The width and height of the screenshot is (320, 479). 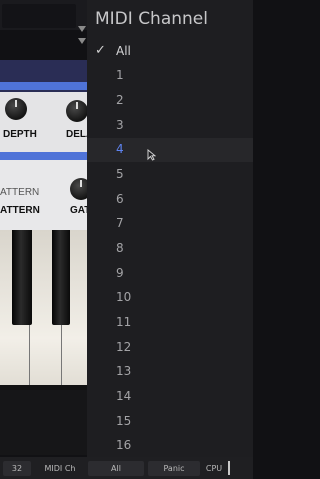 What do you see at coordinates (120, 174) in the screenshot?
I see `menu-item-label: 5` at bounding box center [120, 174].